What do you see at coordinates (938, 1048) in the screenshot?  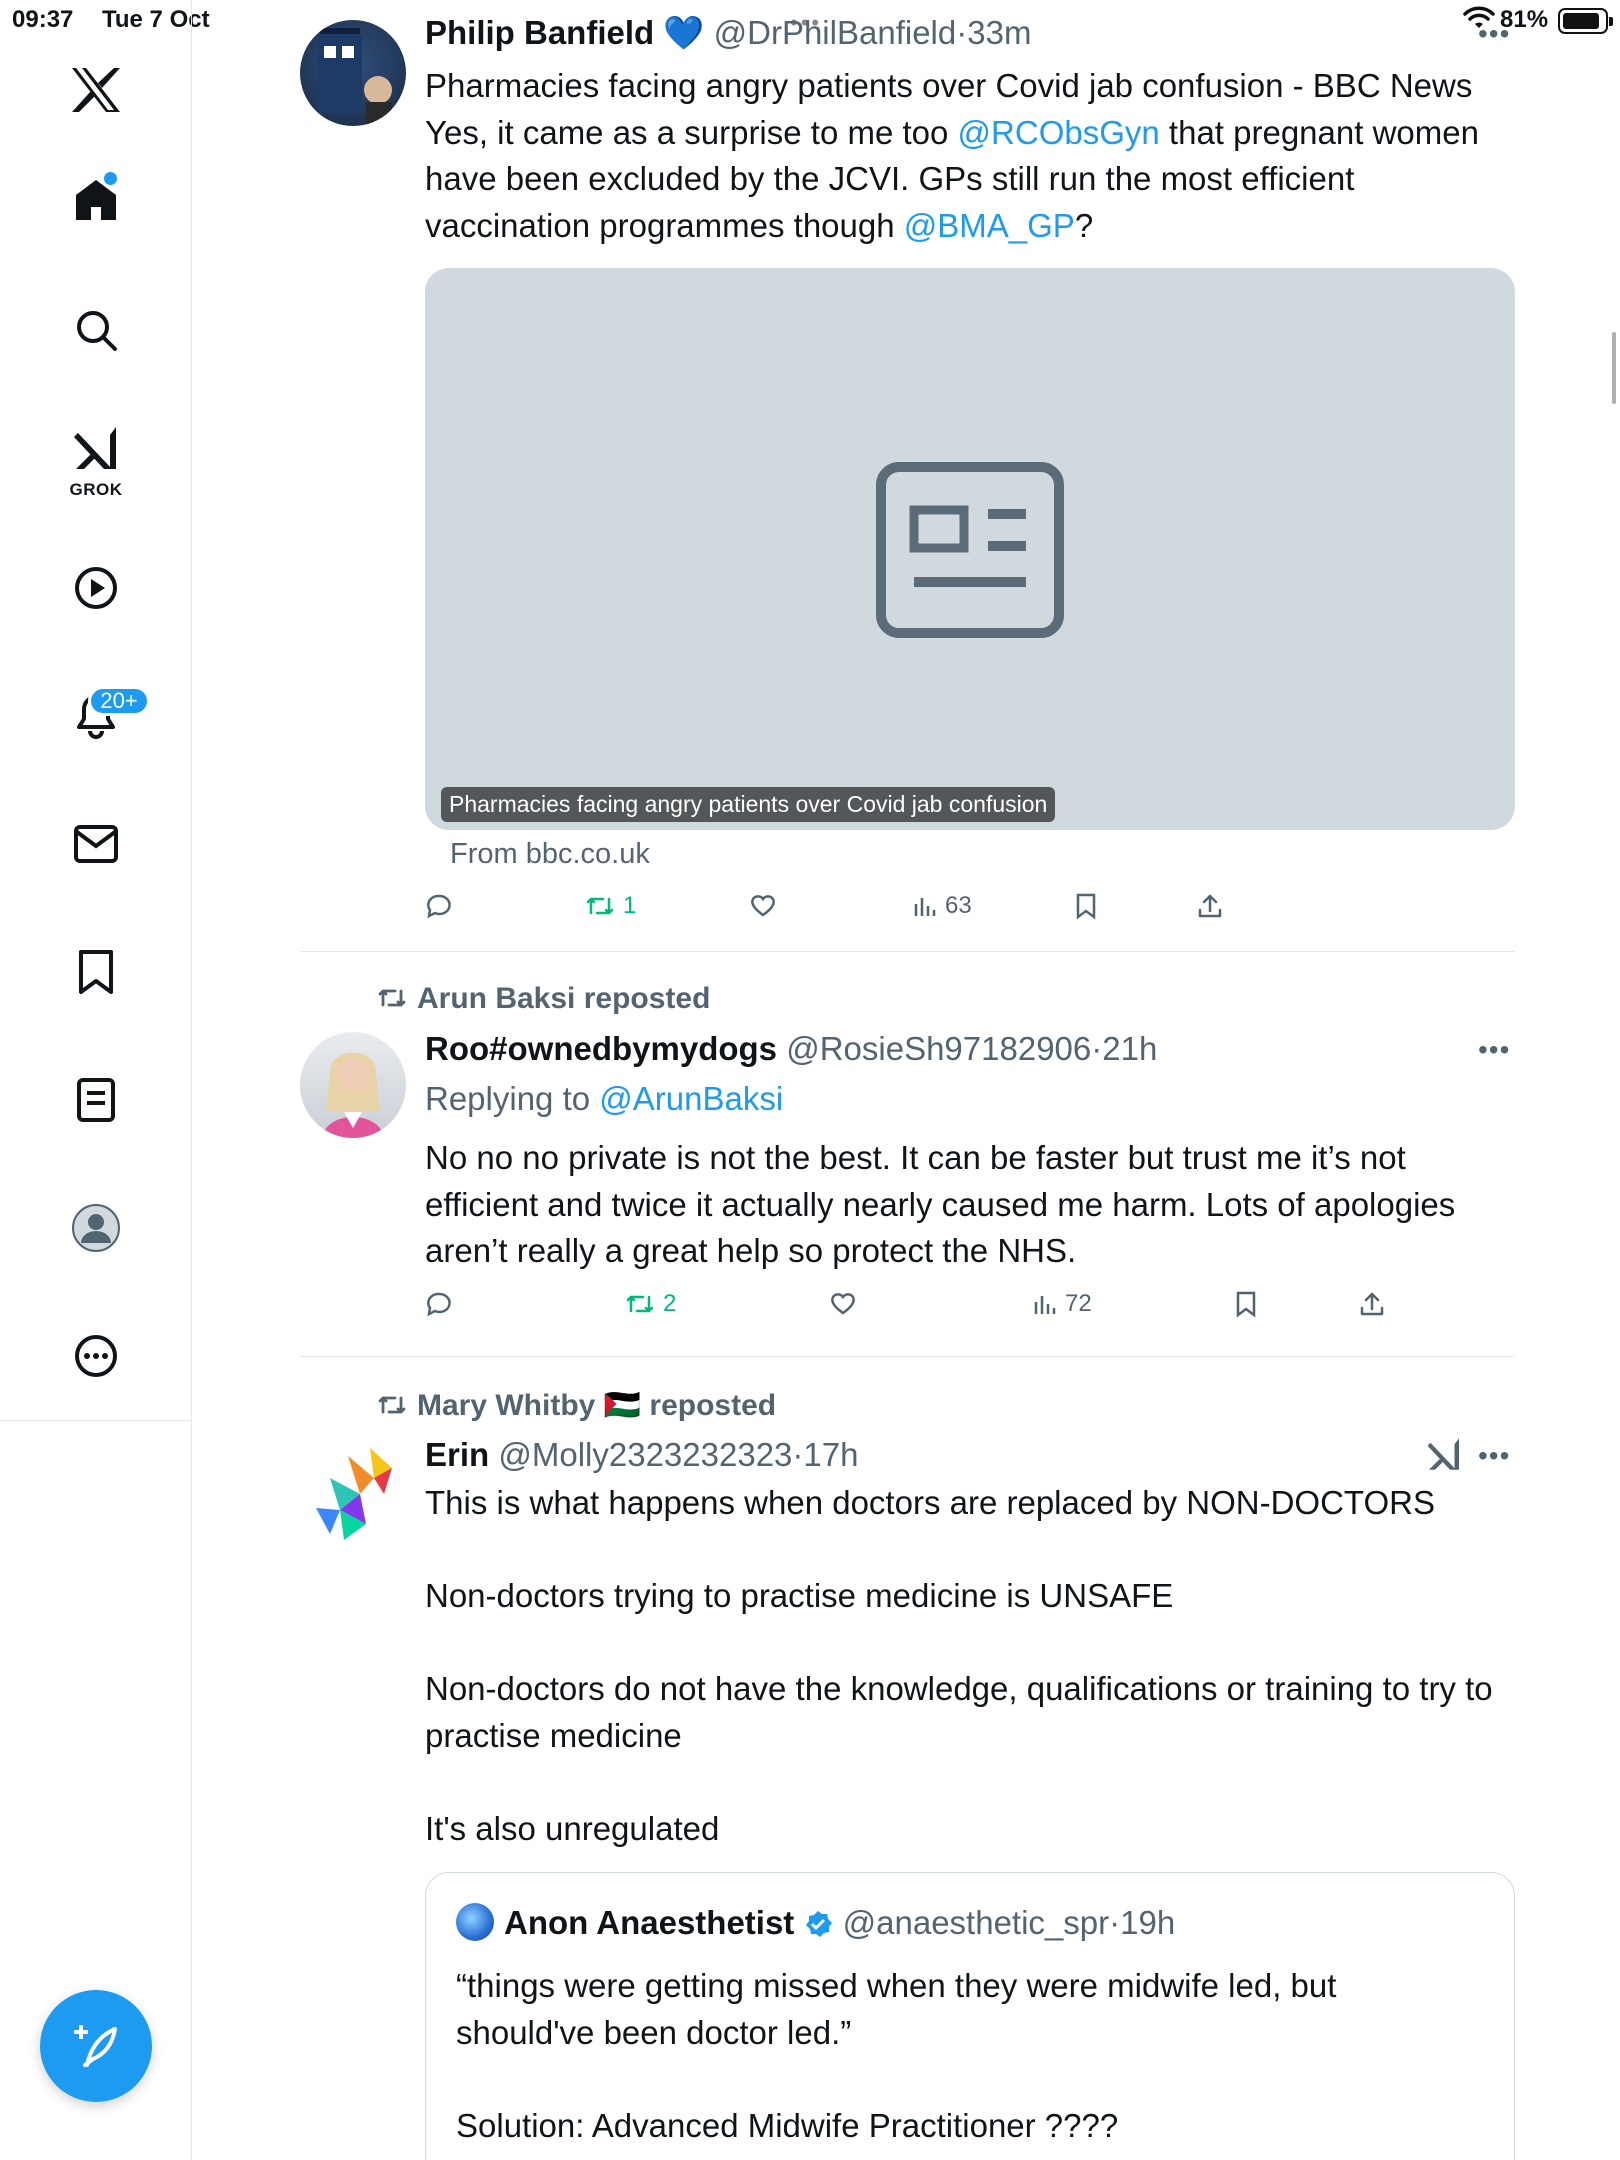 I see `author-handle: @RosieSh97182906` at bounding box center [938, 1048].